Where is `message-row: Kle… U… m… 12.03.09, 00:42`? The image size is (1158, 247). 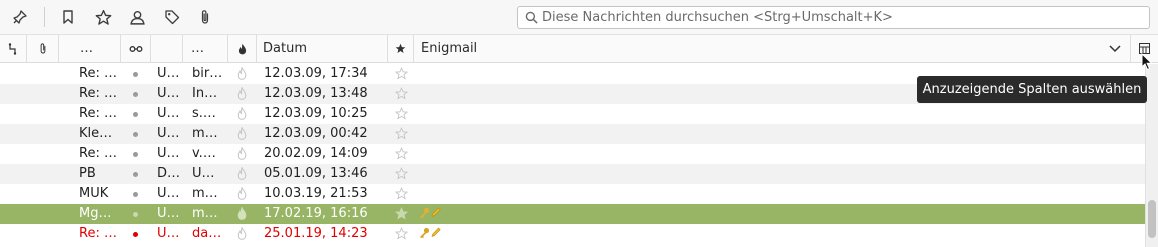 message-row: Kle… U… m… 12.03.09, 00:42 is located at coordinates (572, 134).